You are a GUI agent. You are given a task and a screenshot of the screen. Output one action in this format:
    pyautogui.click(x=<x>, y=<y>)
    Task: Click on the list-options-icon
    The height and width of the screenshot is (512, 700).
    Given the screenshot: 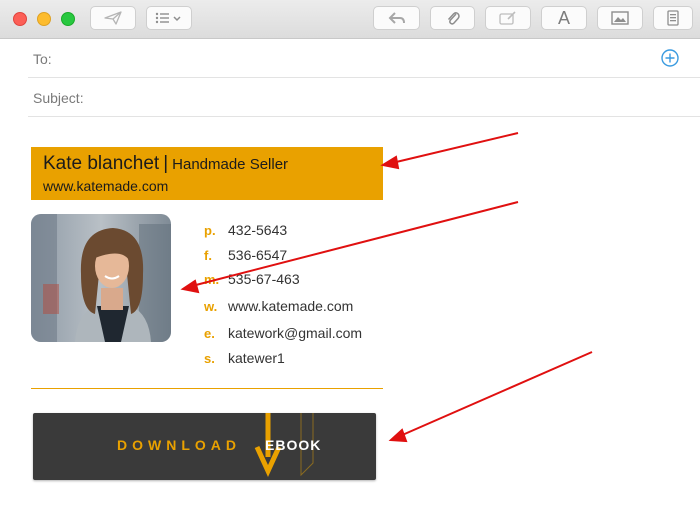 What is the action you would take?
    pyautogui.click(x=168, y=18)
    